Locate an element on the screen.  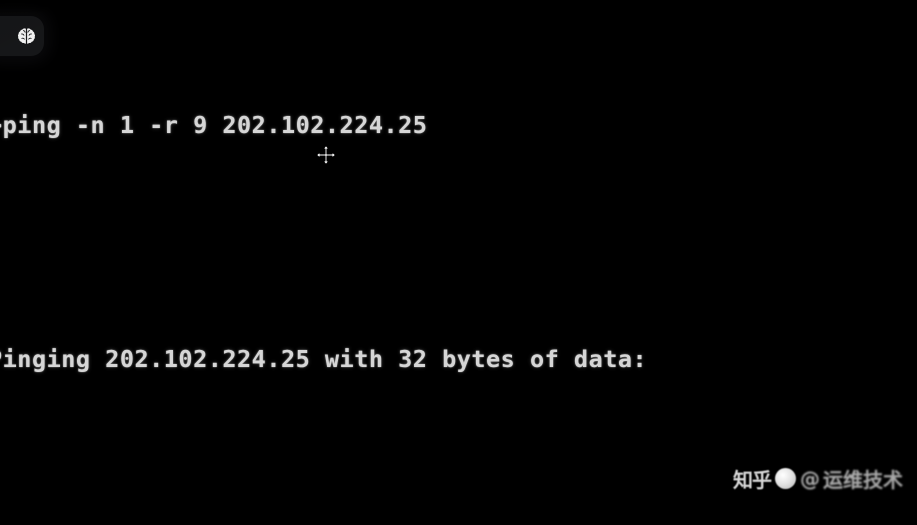
watermark-logo: 知乎 is located at coordinates (752, 480).